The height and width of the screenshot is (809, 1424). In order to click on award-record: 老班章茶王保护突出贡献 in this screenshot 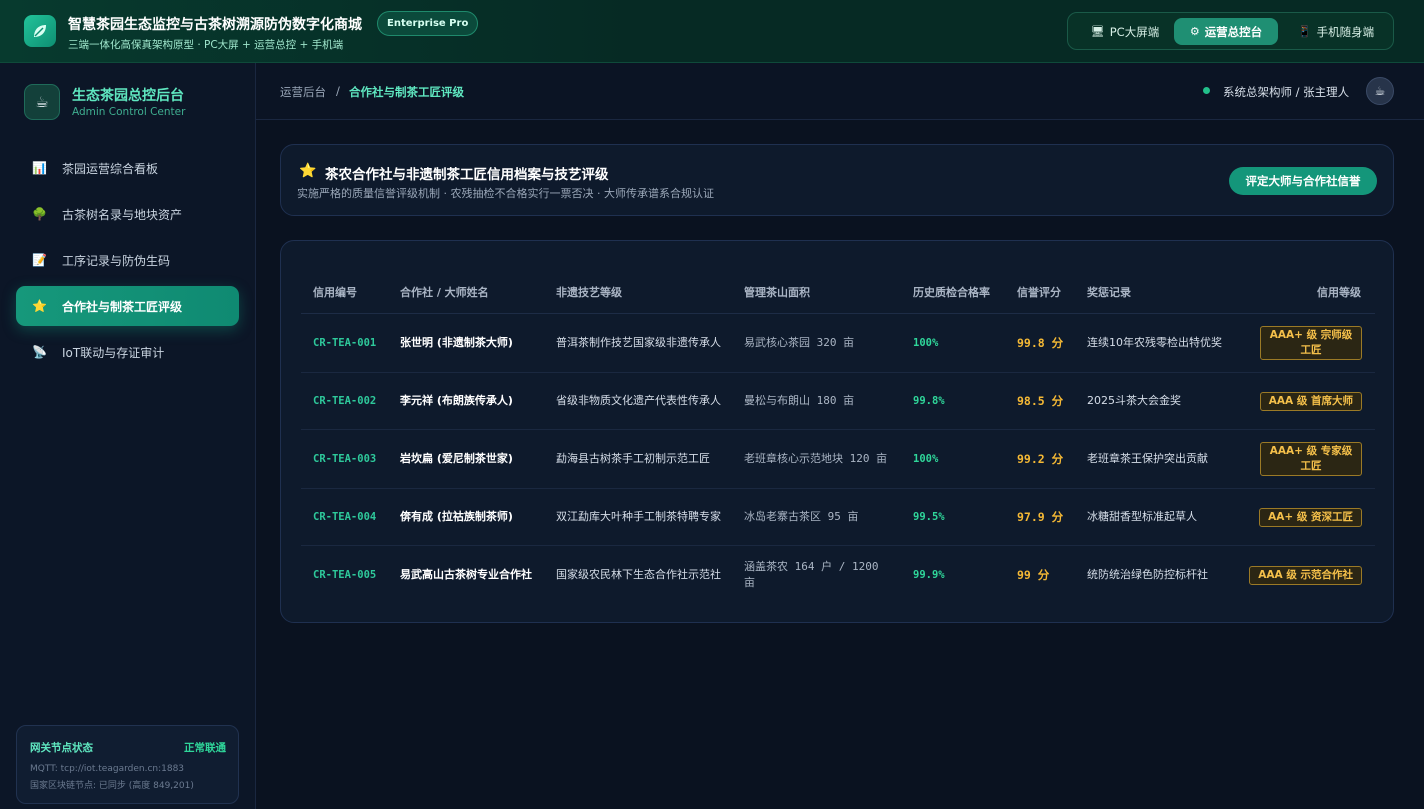, I will do `click(1147, 458)`.